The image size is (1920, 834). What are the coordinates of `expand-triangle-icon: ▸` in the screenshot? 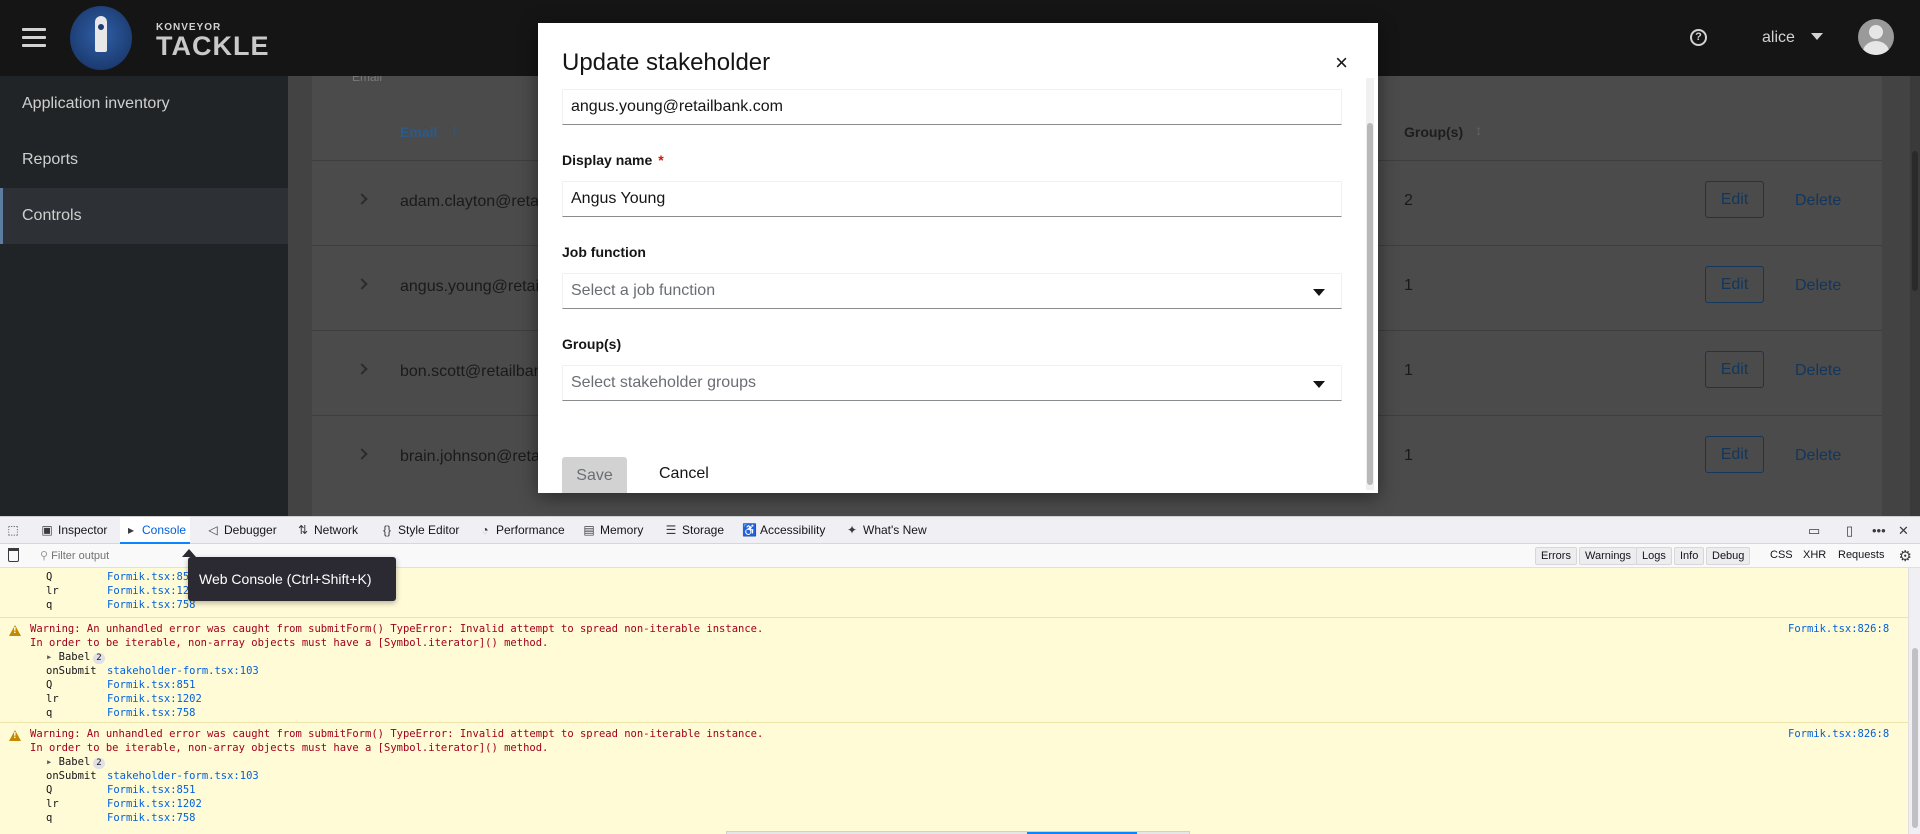 It's located at (52, 762).